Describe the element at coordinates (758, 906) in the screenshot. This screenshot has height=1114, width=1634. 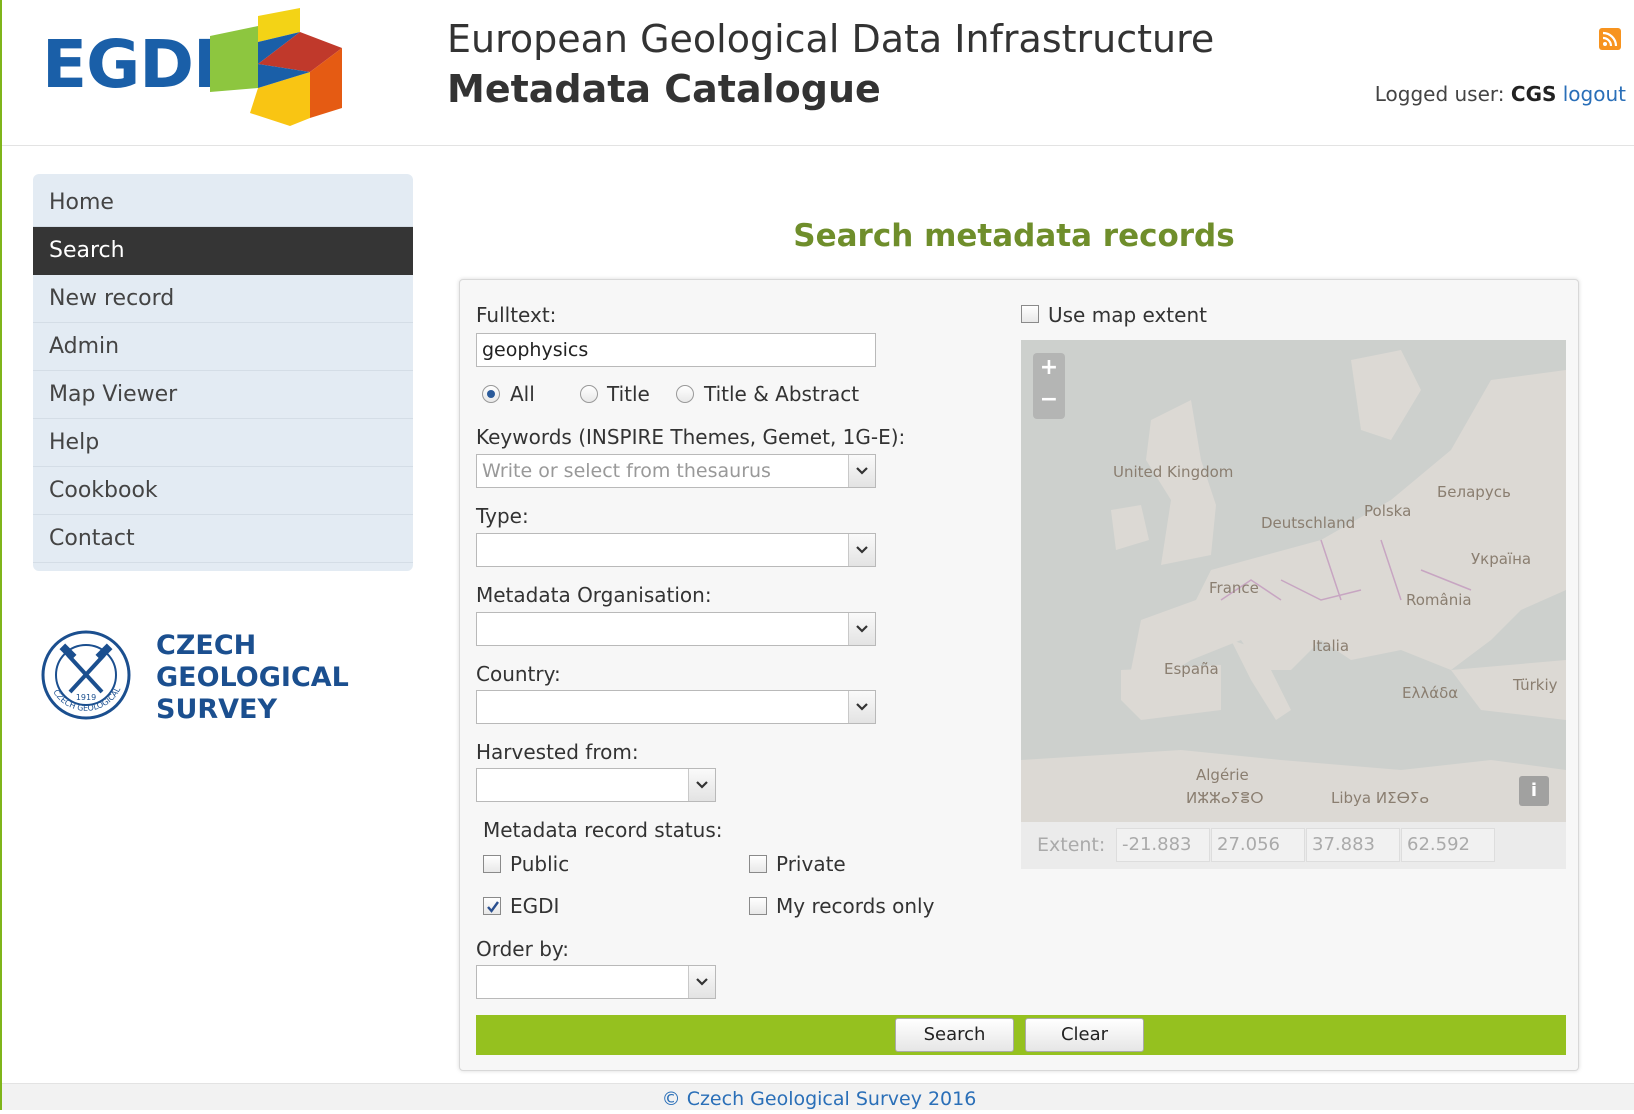
I see `status-my-records-checkbox` at that location.